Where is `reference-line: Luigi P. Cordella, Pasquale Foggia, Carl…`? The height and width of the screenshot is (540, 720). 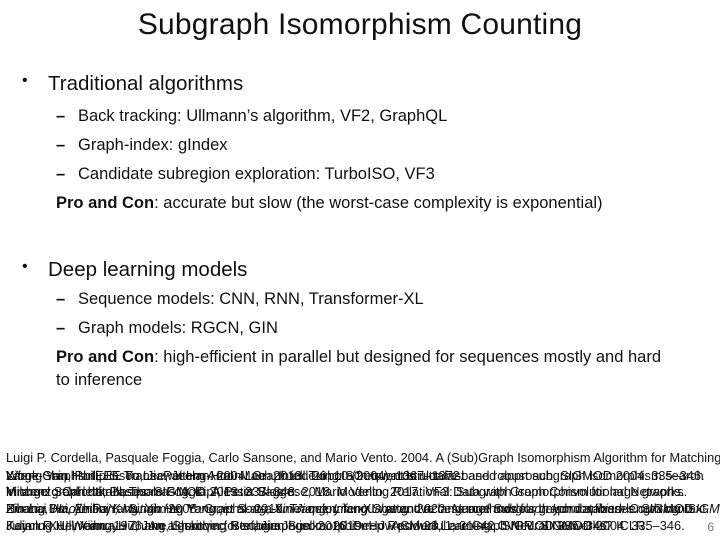 reference-line: Luigi P. Cordella, Pasquale Foggia, Carl… is located at coordinates (363, 457).